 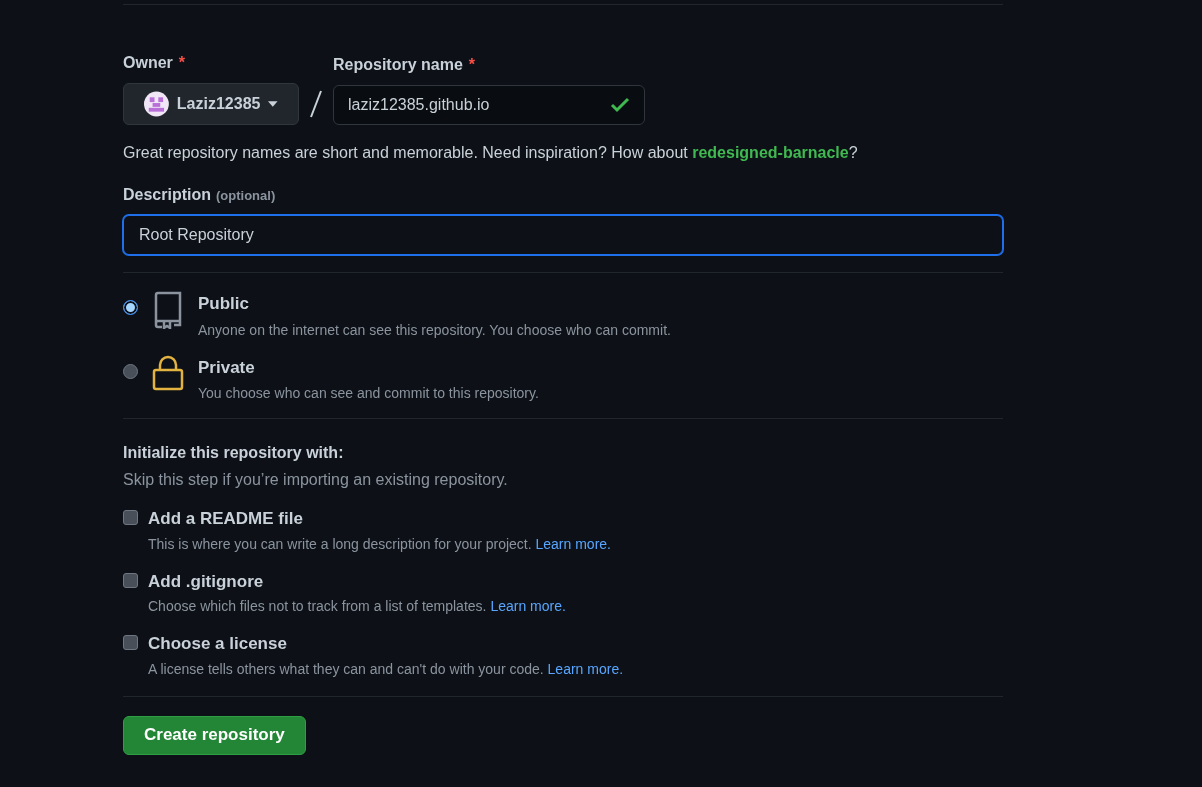 I want to click on repository-name-field: laziz12385.github.io, so click(x=489, y=105).